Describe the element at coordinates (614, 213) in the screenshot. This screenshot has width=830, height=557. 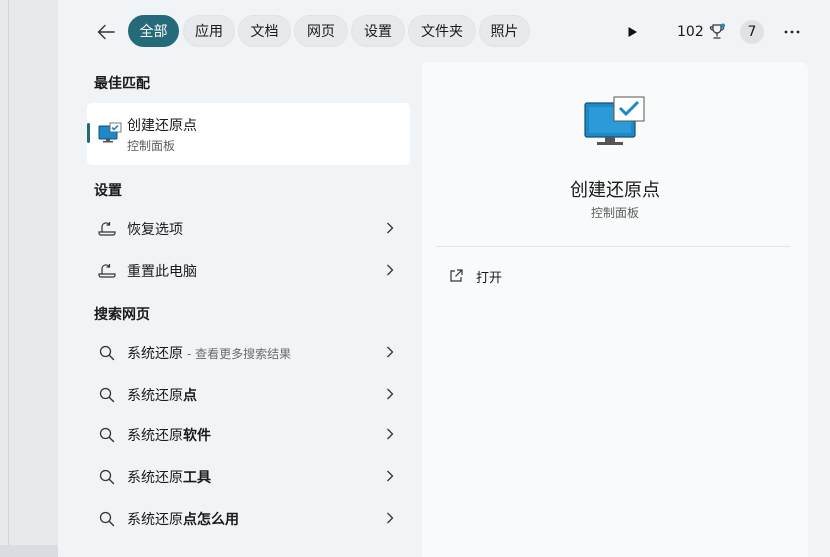
I see `detail-subtitle: 控制面板` at that location.